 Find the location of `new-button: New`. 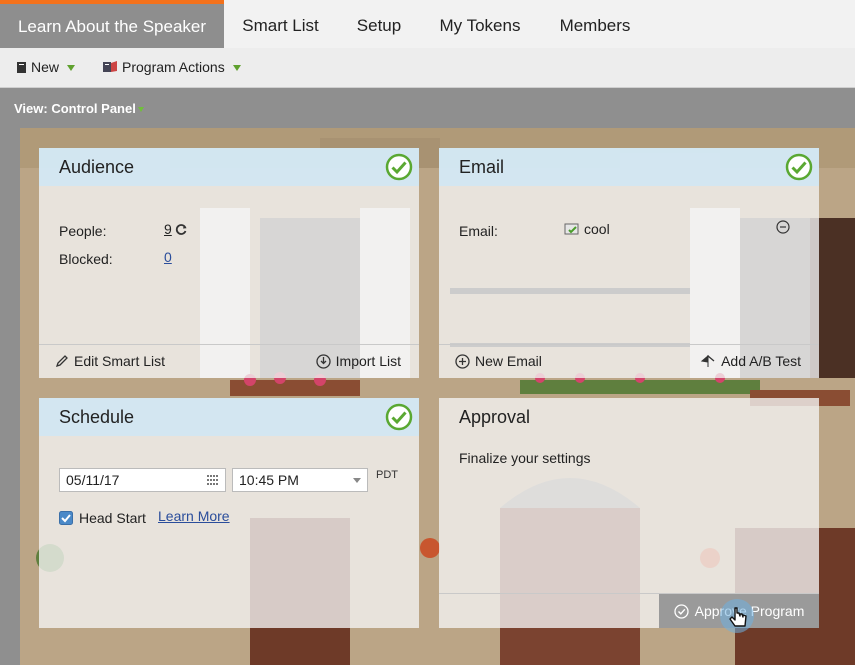

new-button: New is located at coordinates (46, 67).